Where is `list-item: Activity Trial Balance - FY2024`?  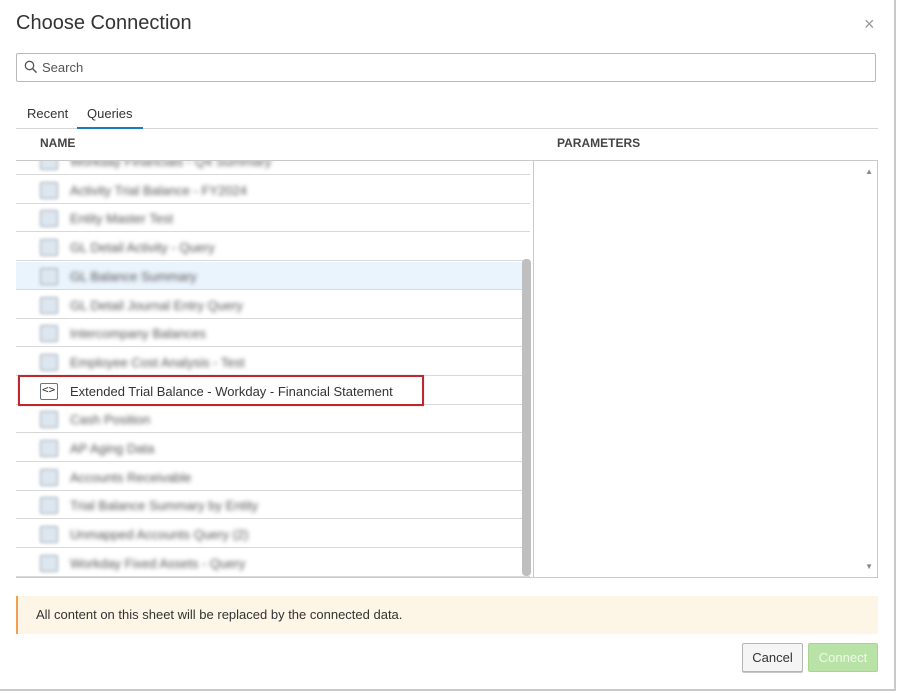 list-item: Activity Trial Balance - FY2024 is located at coordinates (273, 190).